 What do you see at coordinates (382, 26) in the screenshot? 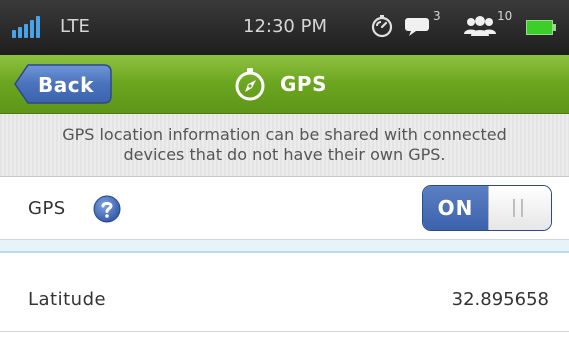
I see `stopwatch-icon` at bounding box center [382, 26].